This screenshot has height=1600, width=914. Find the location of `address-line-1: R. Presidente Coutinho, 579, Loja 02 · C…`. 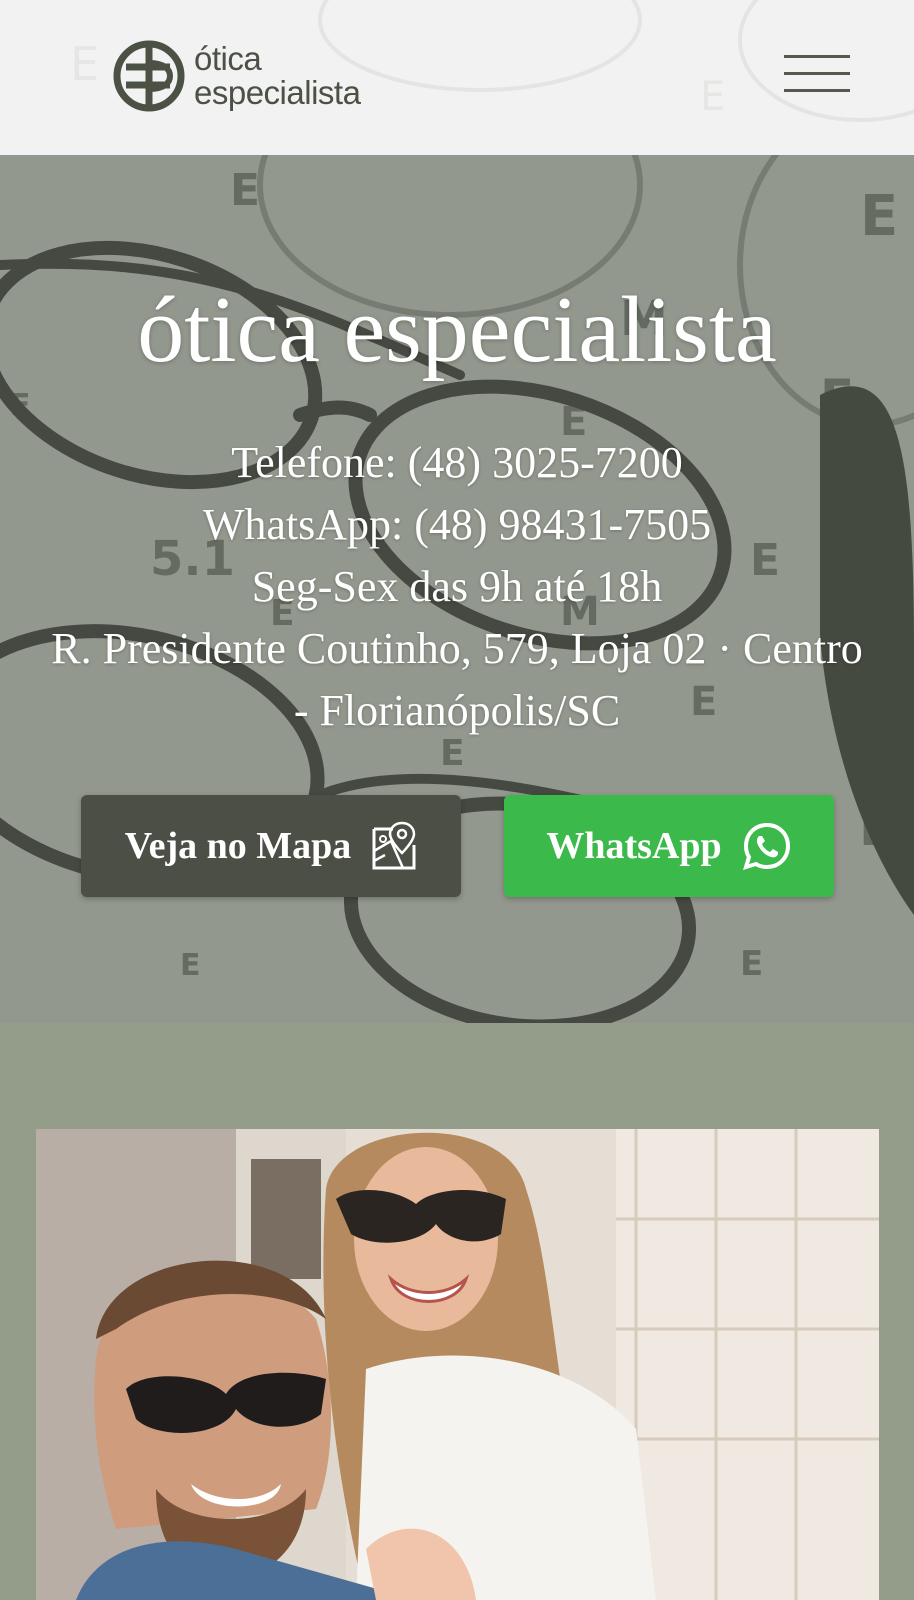

address-line-1: R. Presidente Coutinho, 579, Loja 02 · C… is located at coordinates (457, 648).